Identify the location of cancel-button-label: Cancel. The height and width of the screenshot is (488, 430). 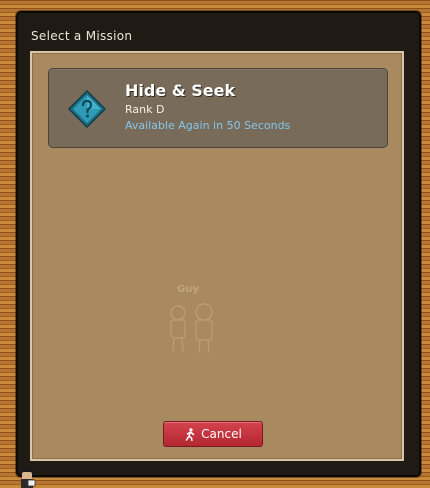
(221, 434).